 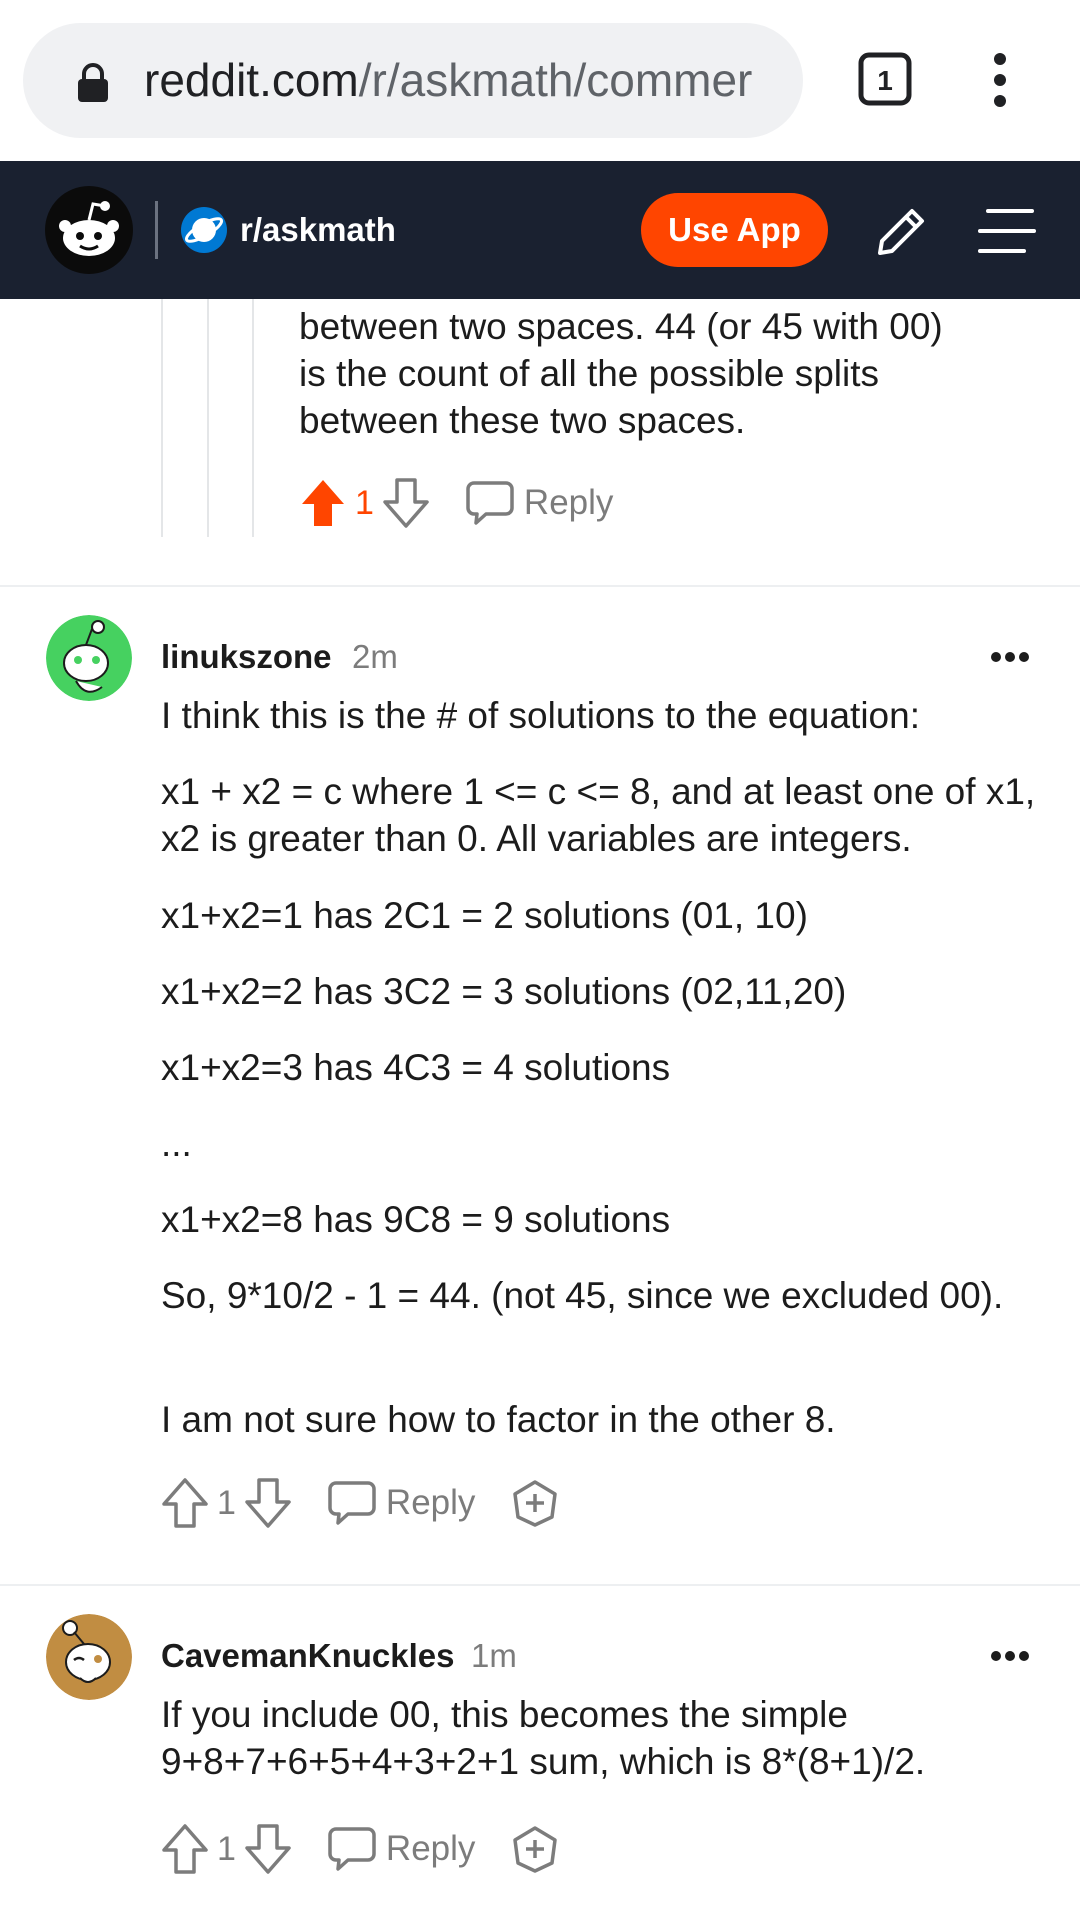 I want to click on pencil-icon, so click(x=901, y=232).